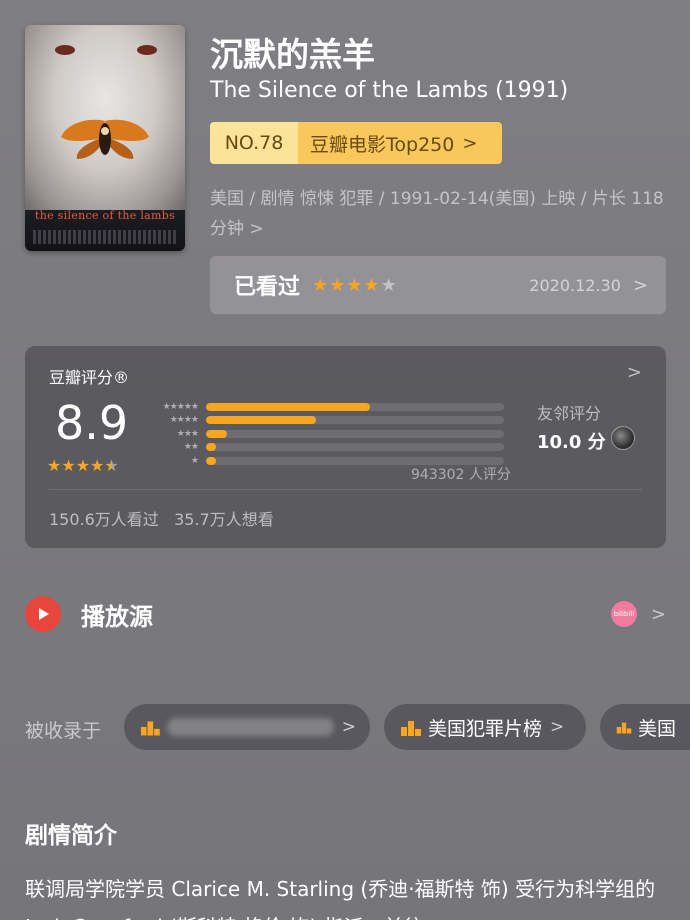 The height and width of the screenshot is (920, 690). I want to click on collection-chip: 美国犯罪片榜 >, so click(485, 727).